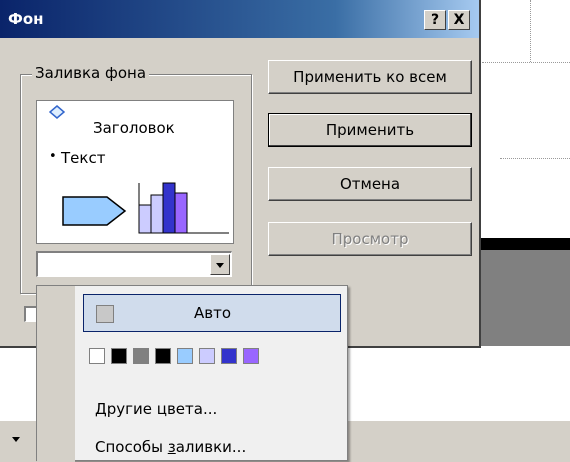 The height and width of the screenshot is (462, 570). Describe the element at coordinates (134, 264) in the screenshot. I see `fill-color-dropdown` at that location.